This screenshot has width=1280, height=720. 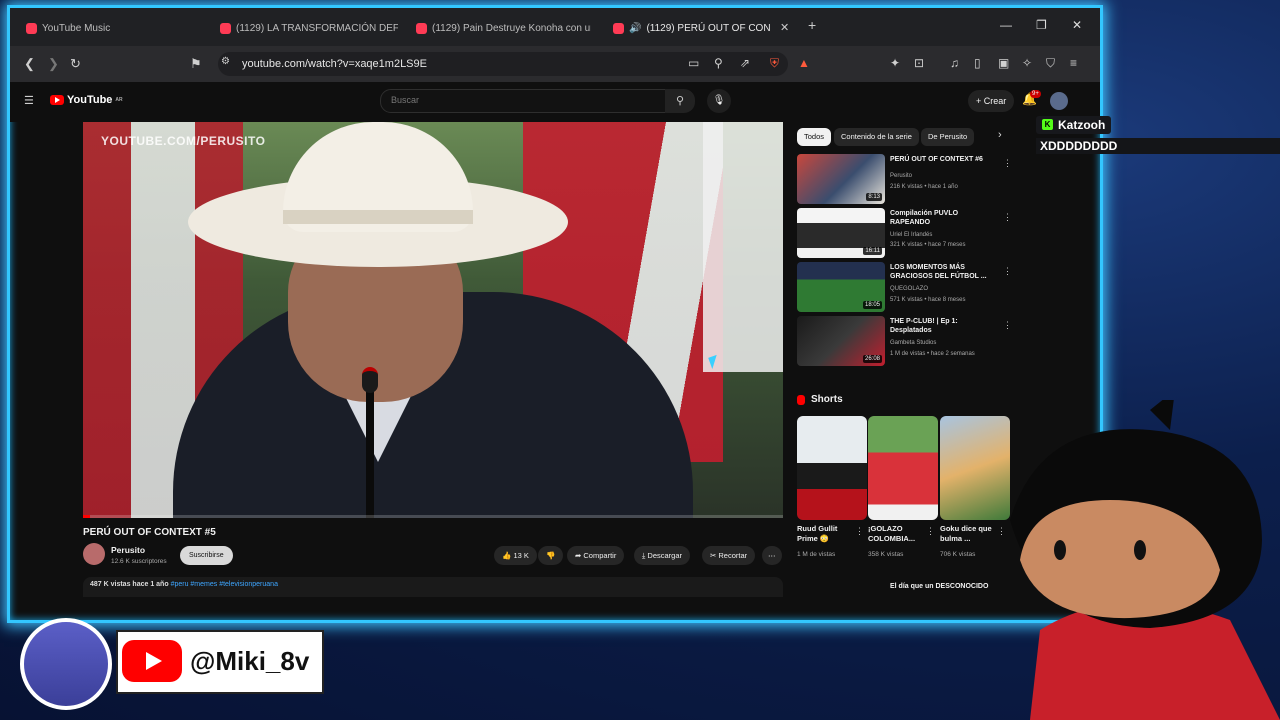 I want to click on site-info-icon: ⚙, so click(x=225, y=61).